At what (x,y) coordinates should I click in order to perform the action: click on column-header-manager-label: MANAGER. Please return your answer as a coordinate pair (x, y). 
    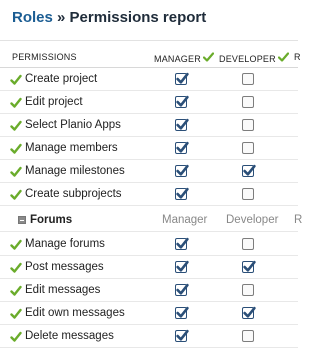
    Looking at the image, I should click on (177, 59).